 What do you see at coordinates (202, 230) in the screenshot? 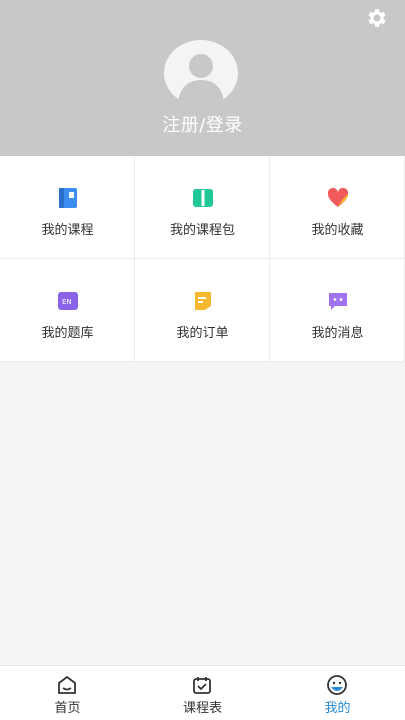
I see `my-course-package-label: 我的课程包` at bounding box center [202, 230].